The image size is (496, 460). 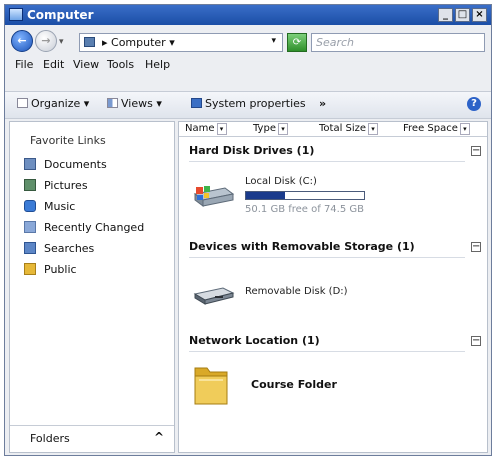 I want to click on recent-icon, so click(x=30, y=227).